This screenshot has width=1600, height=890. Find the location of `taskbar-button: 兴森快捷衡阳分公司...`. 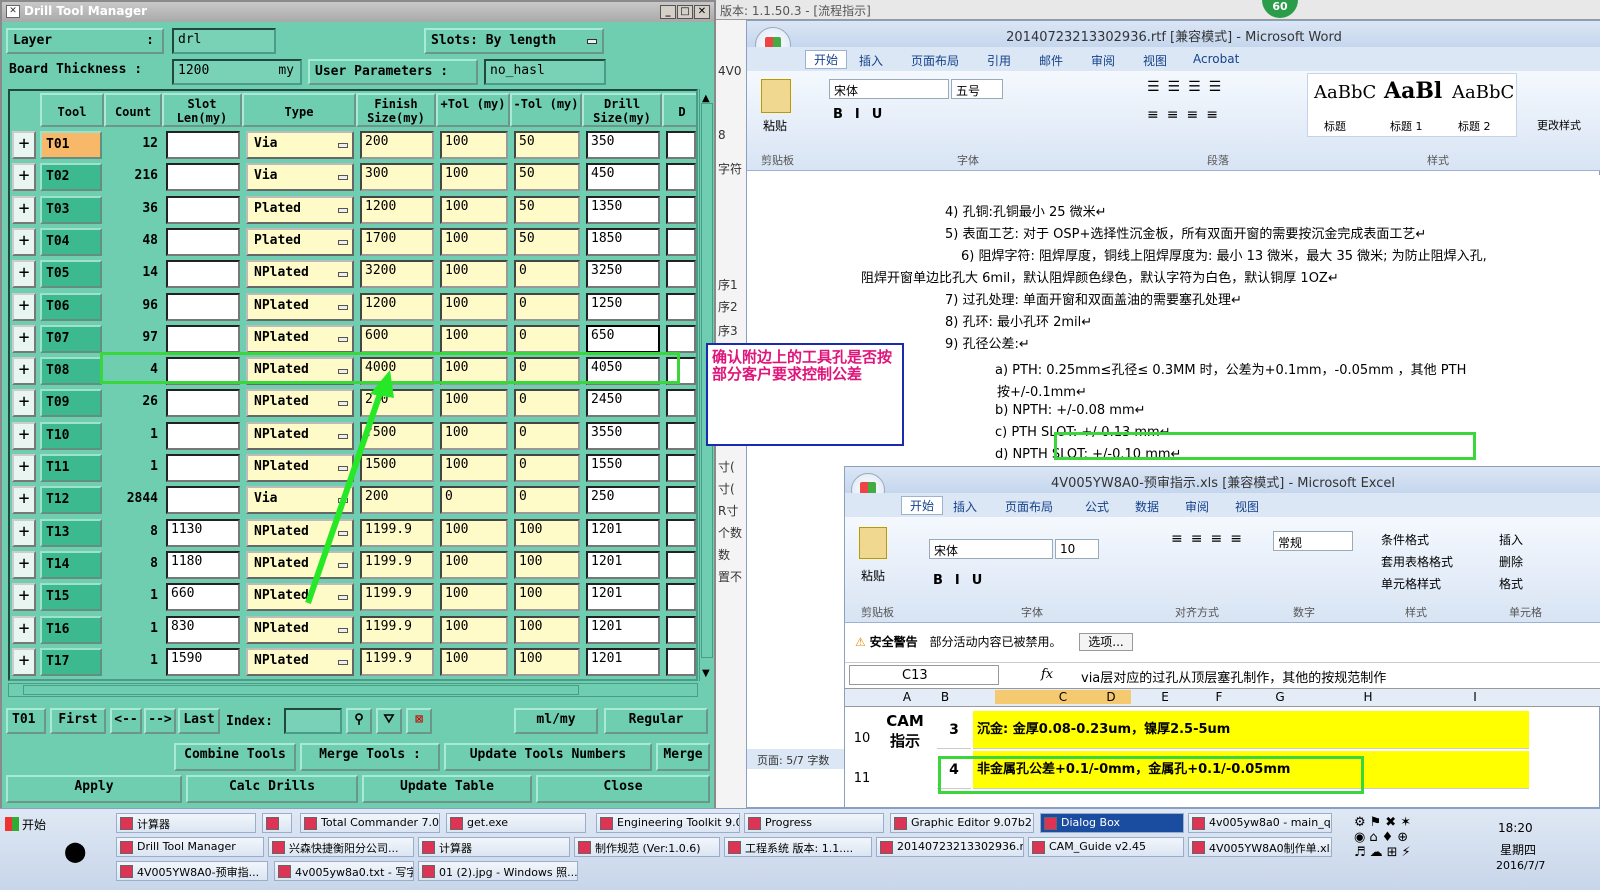

taskbar-button: 兴森快捷衡阳分公司... is located at coordinates (341, 847).